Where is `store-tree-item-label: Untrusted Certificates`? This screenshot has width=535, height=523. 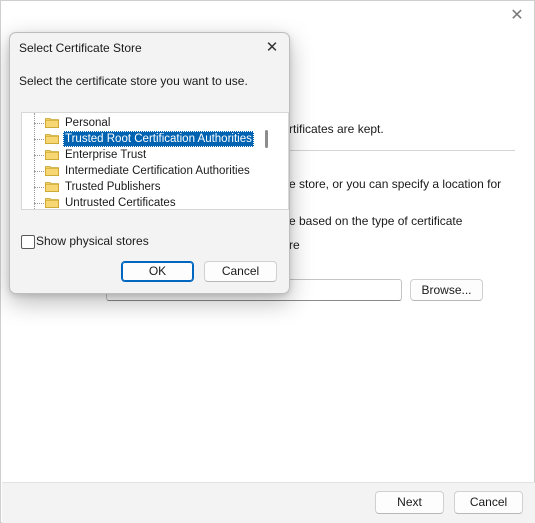
store-tree-item-label: Untrusted Certificates is located at coordinates (120, 203).